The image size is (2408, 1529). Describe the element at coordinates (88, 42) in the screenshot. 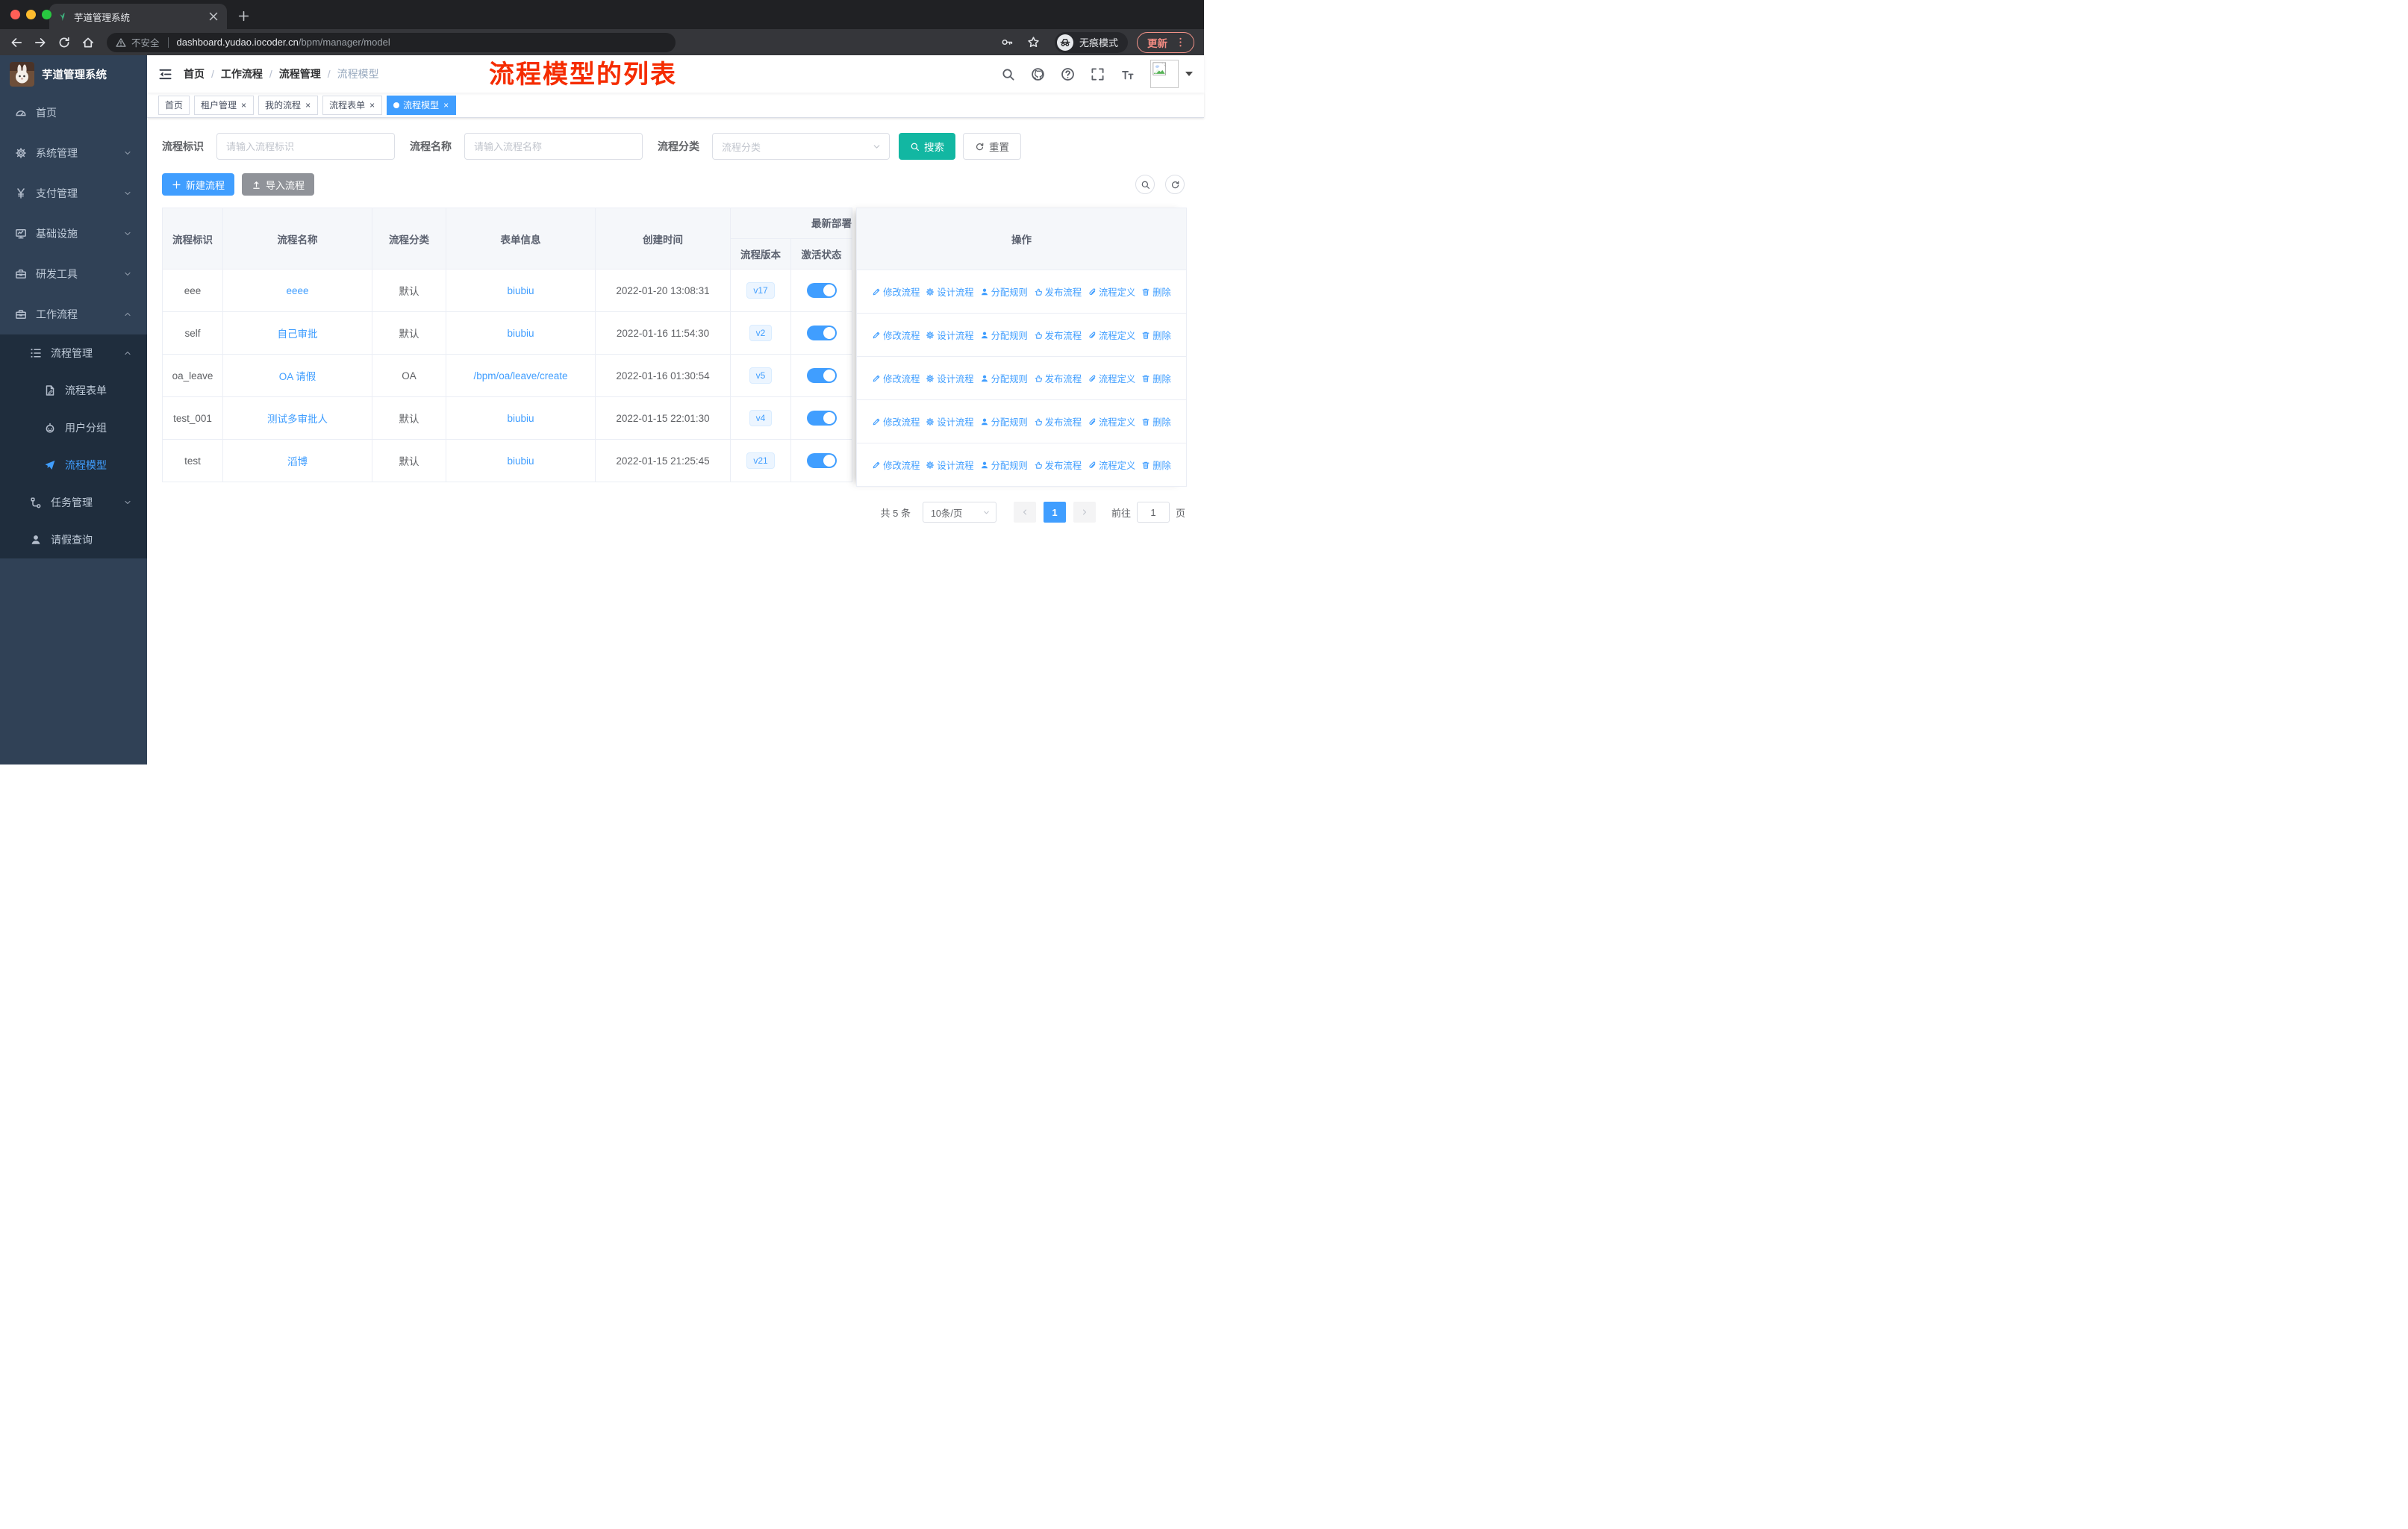

I see `home-icon` at that location.